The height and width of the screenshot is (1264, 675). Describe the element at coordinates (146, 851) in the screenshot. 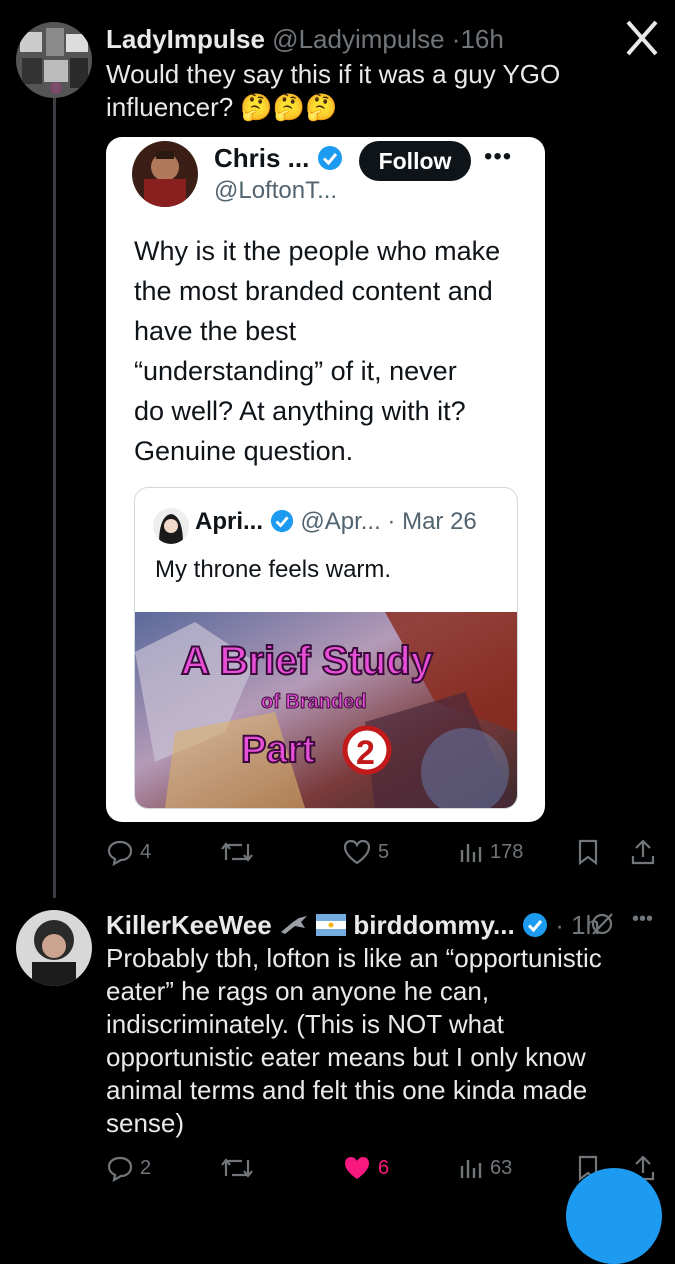

I see `reply-count: 4` at that location.